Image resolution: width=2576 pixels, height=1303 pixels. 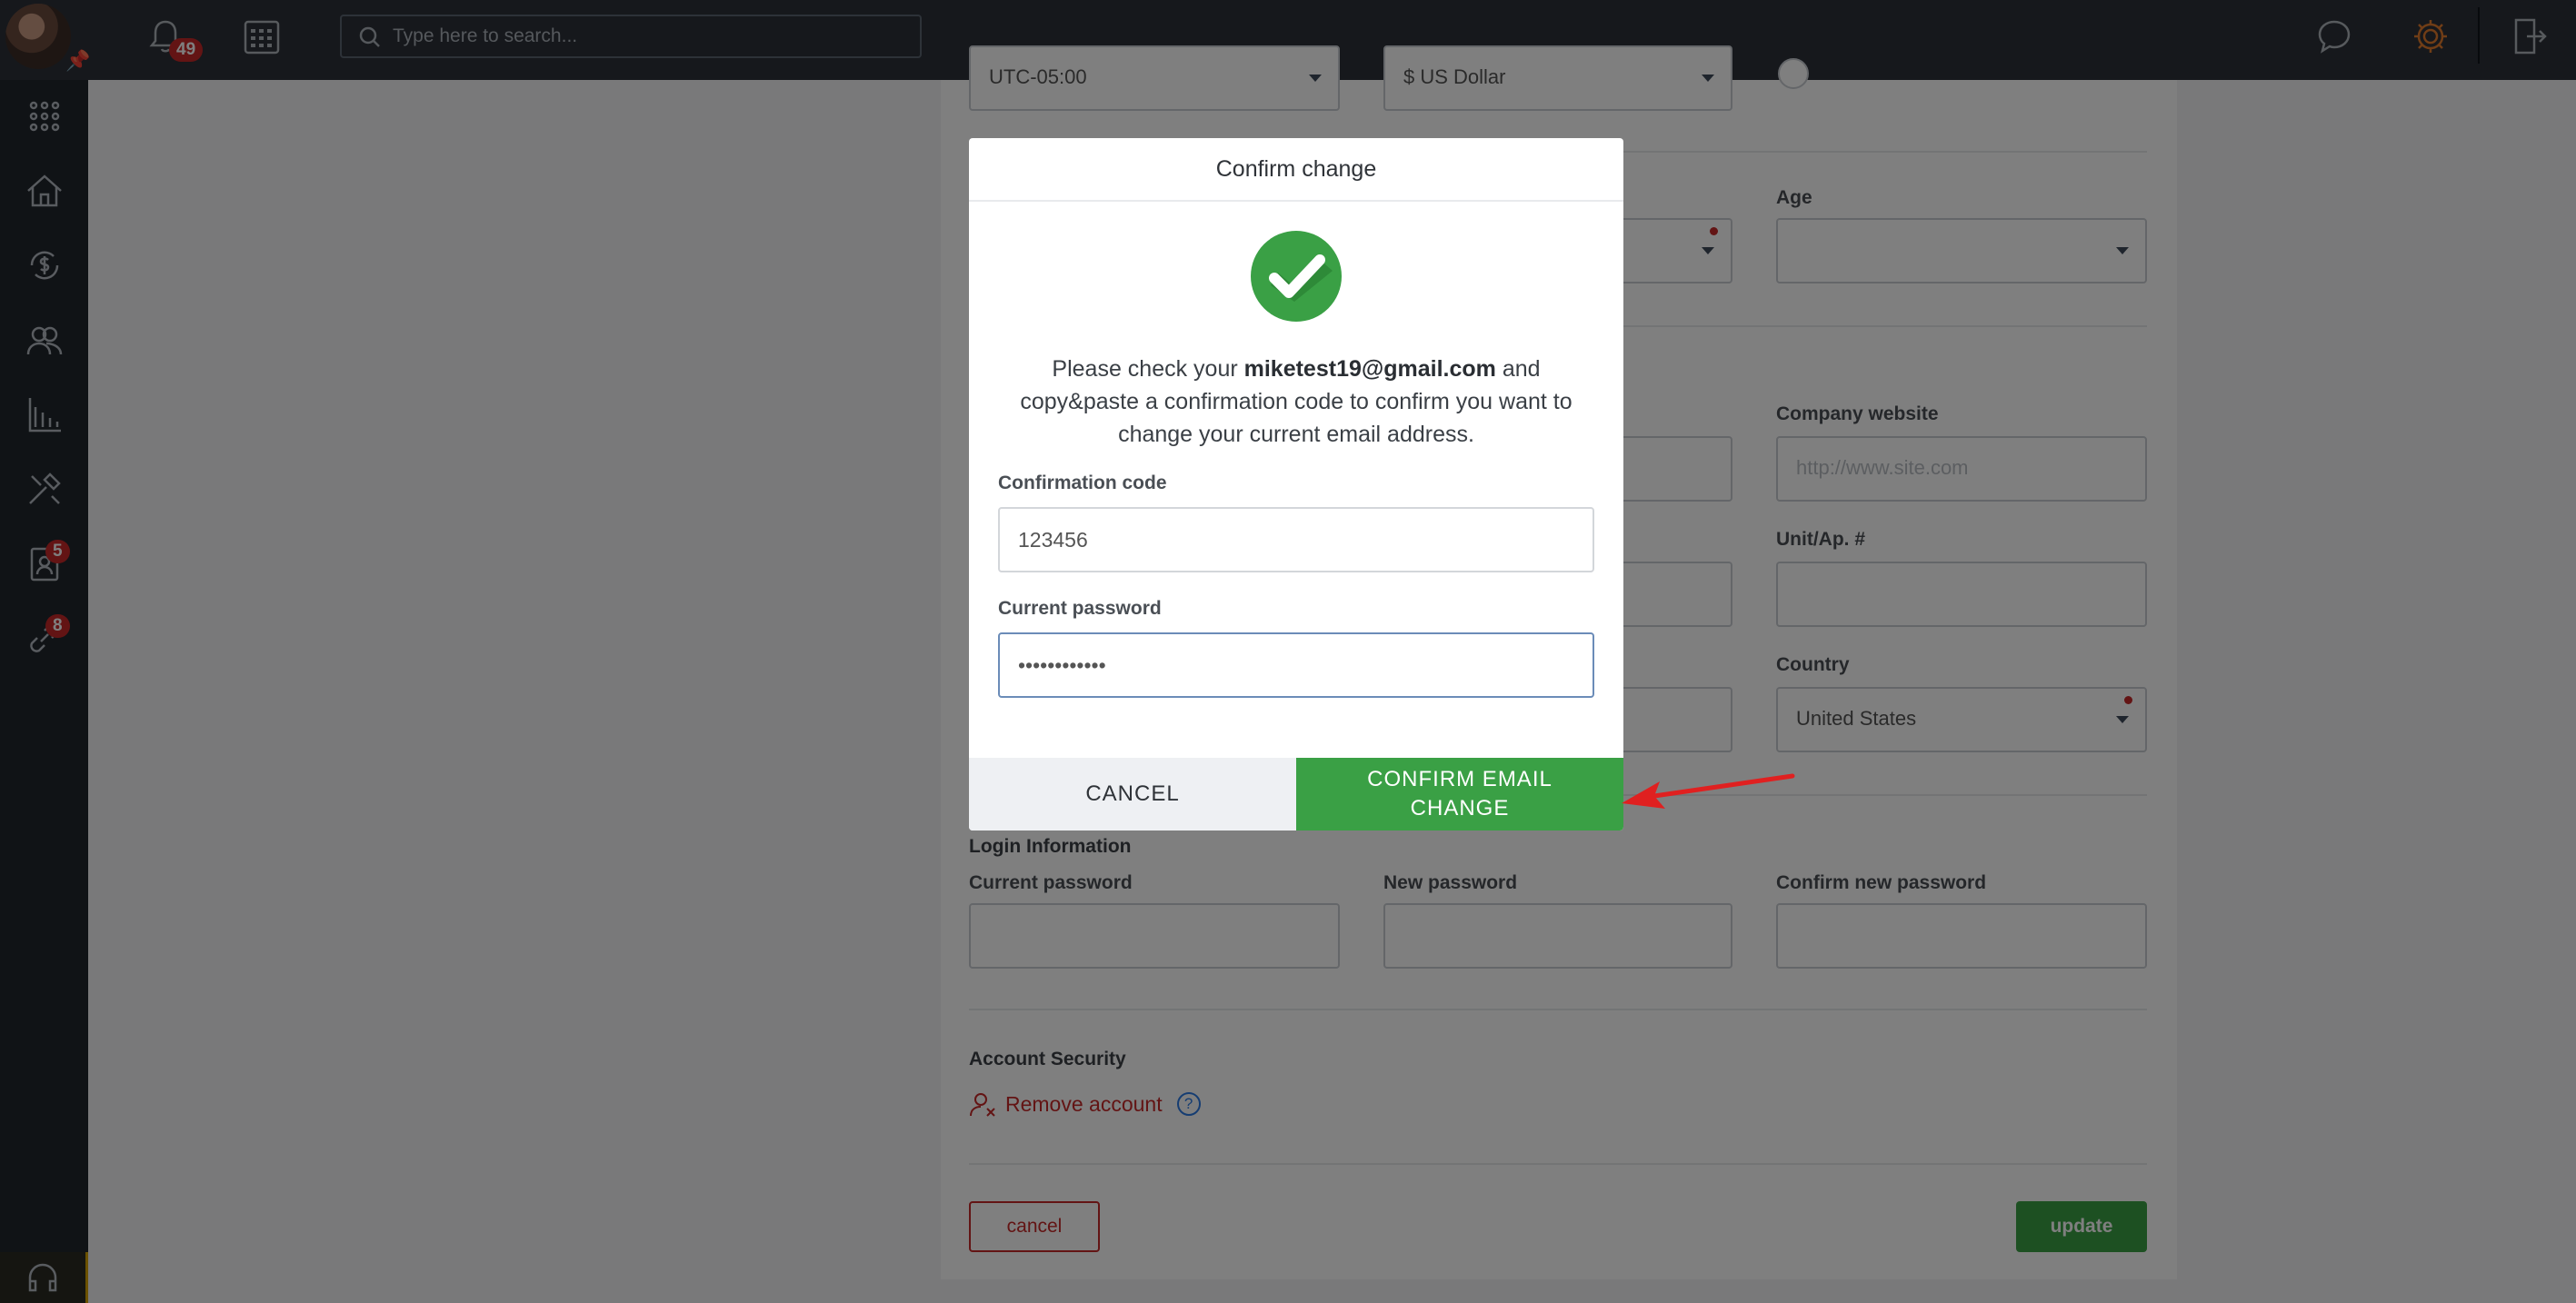 What do you see at coordinates (1132, 794) in the screenshot?
I see `modal-cancel-button: CANCEL` at bounding box center [1132, 794].